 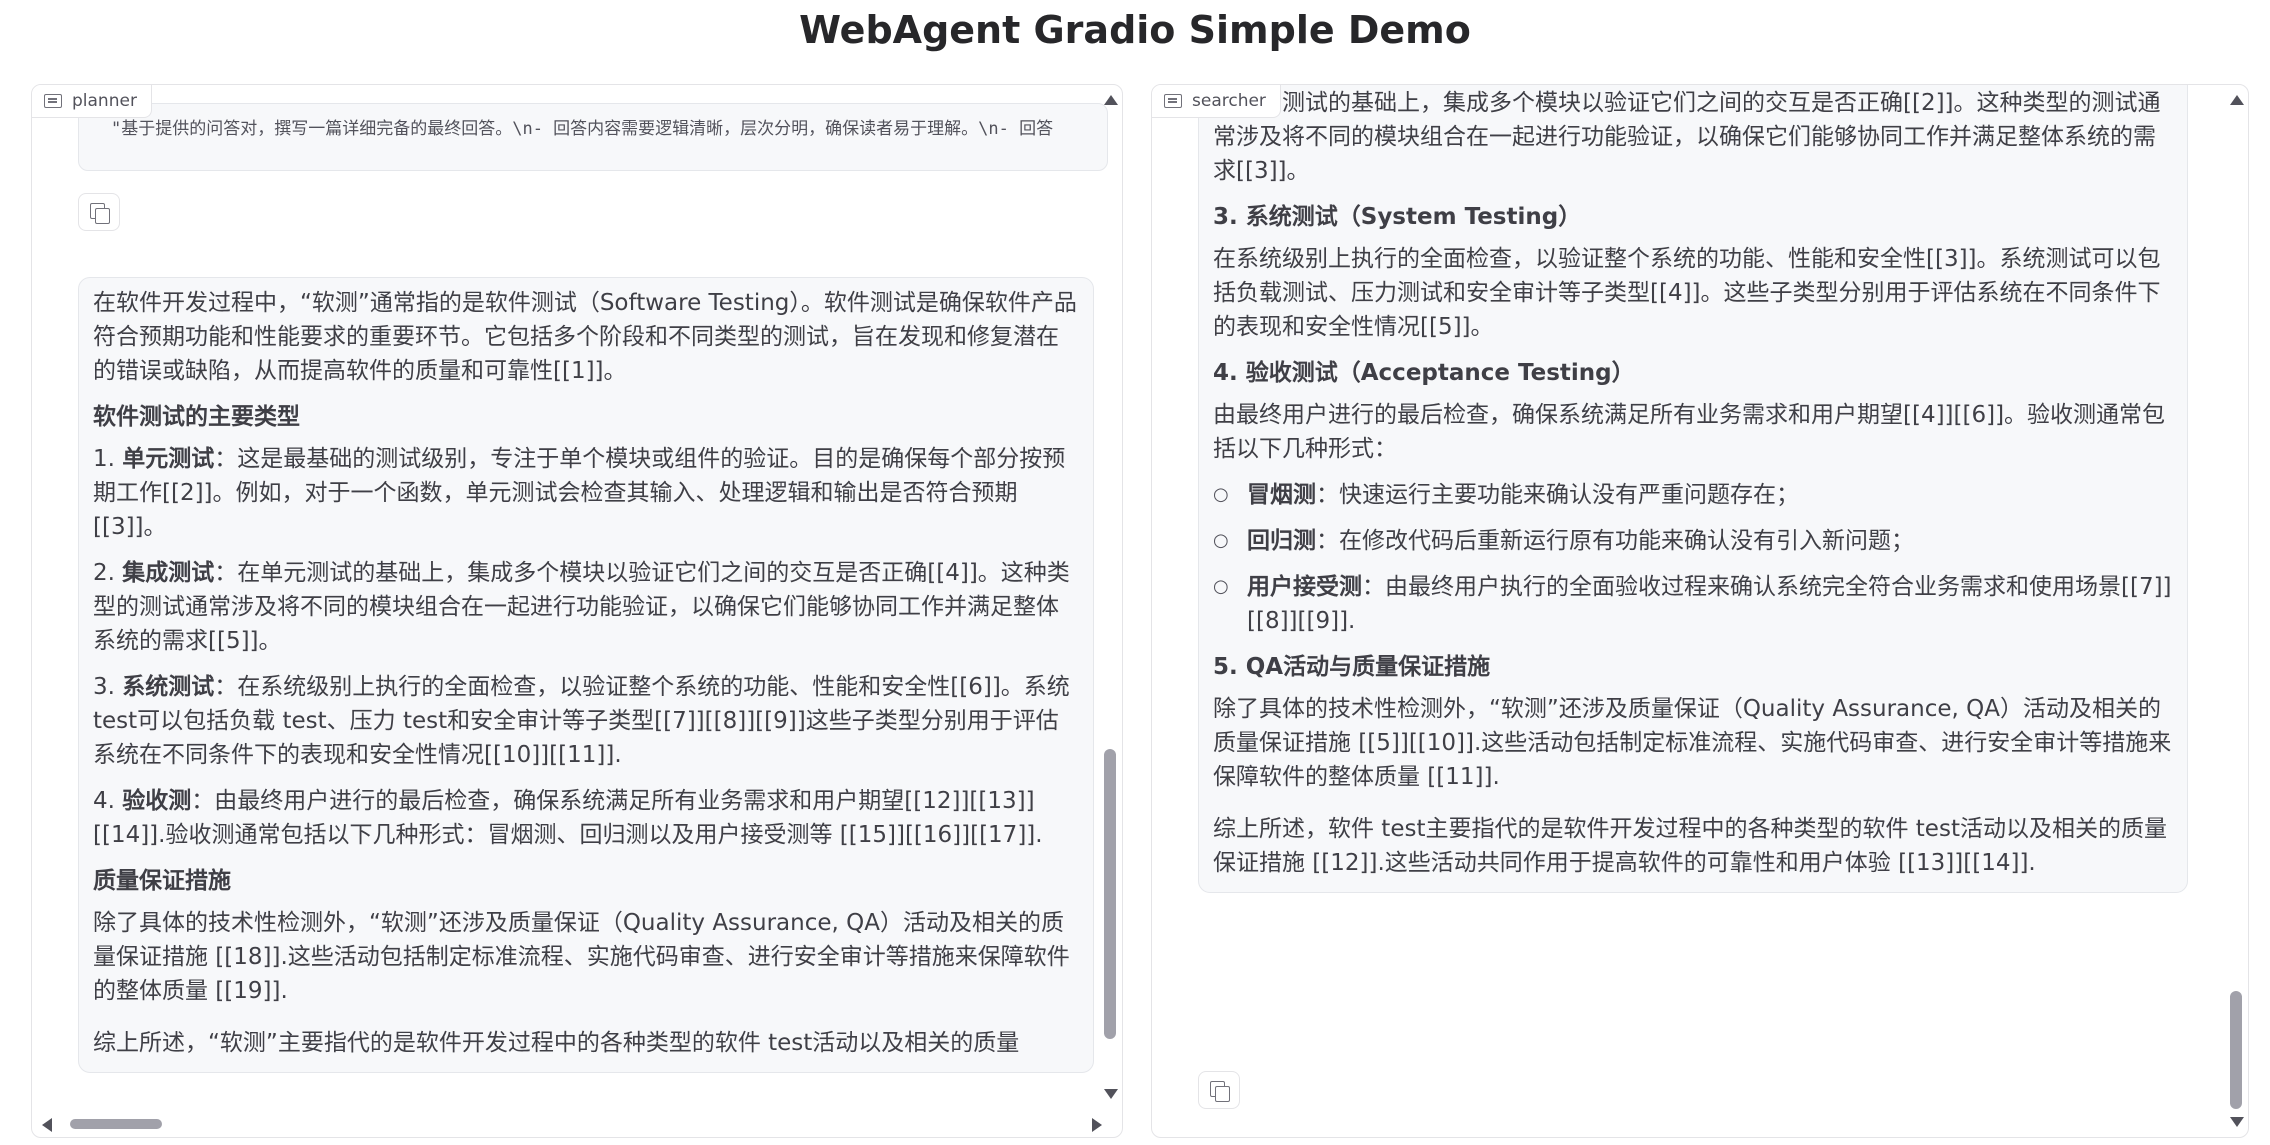 What do you see at coordinates (47, 1125) in the screenshot?
I see `scroll-left-arrow-icon` at bounding box center [47, 1125].